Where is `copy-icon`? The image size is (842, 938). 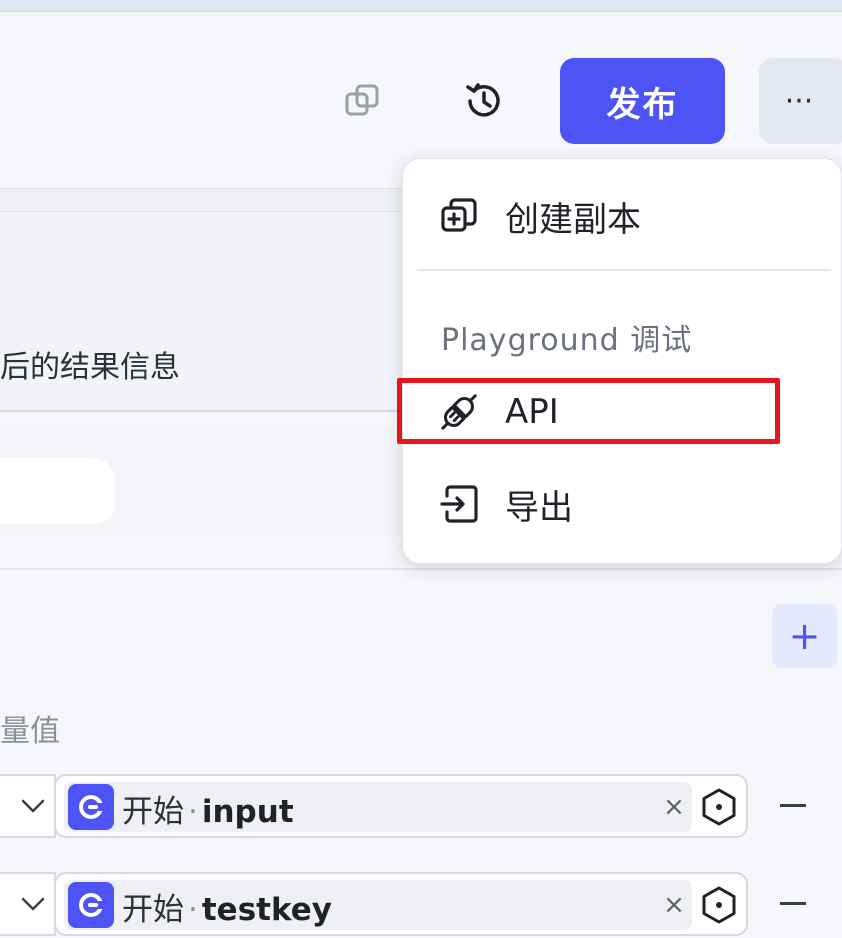
copy-icon is located at coordinates (362, 100).